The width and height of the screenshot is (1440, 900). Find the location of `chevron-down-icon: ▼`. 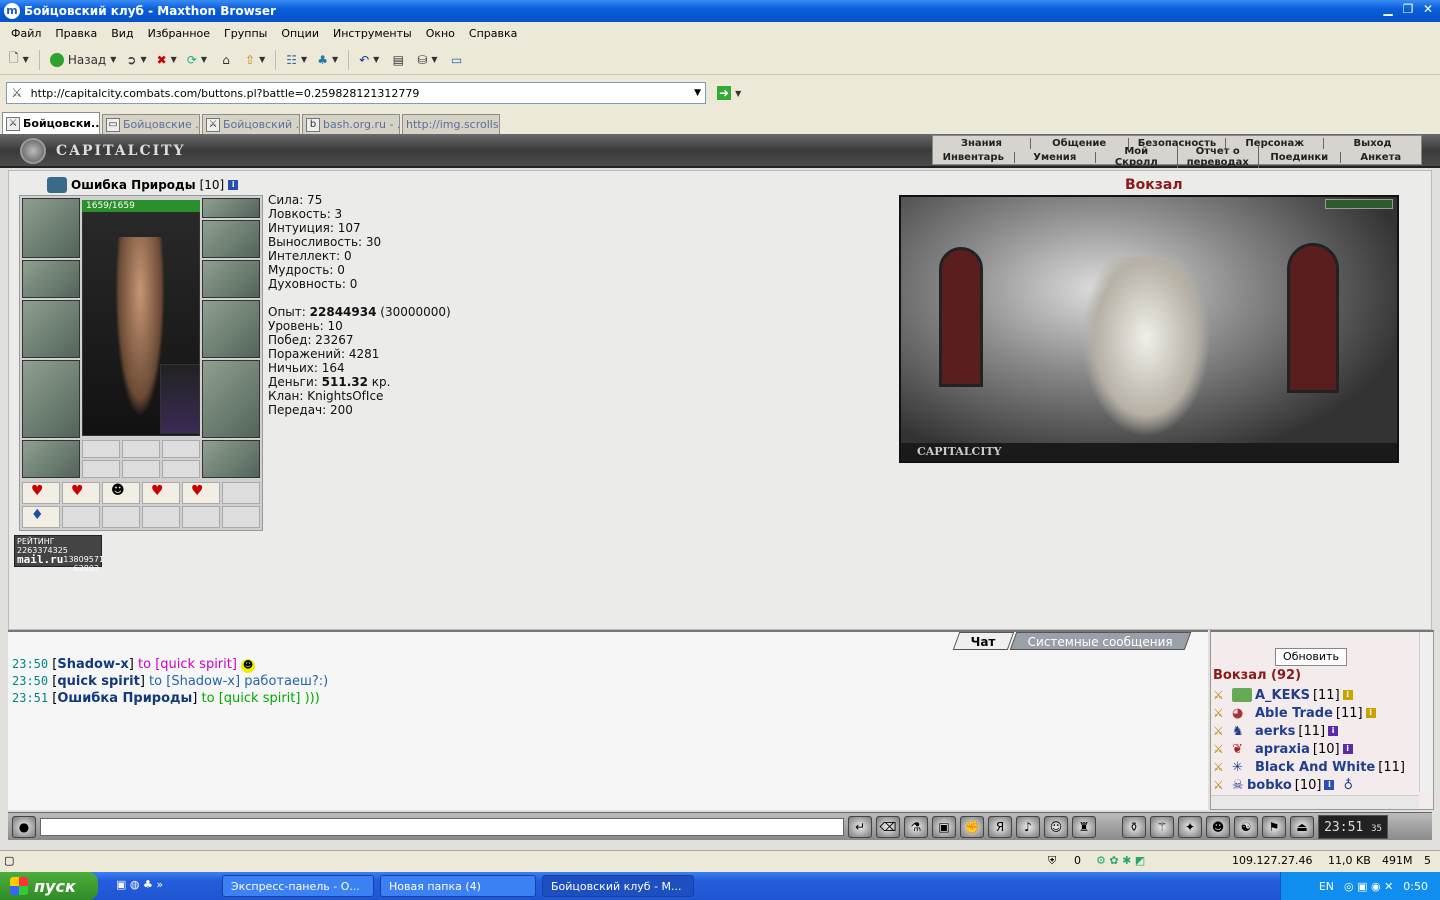

chevron-down-icon: ▼ is located at coordinates (697, 93).